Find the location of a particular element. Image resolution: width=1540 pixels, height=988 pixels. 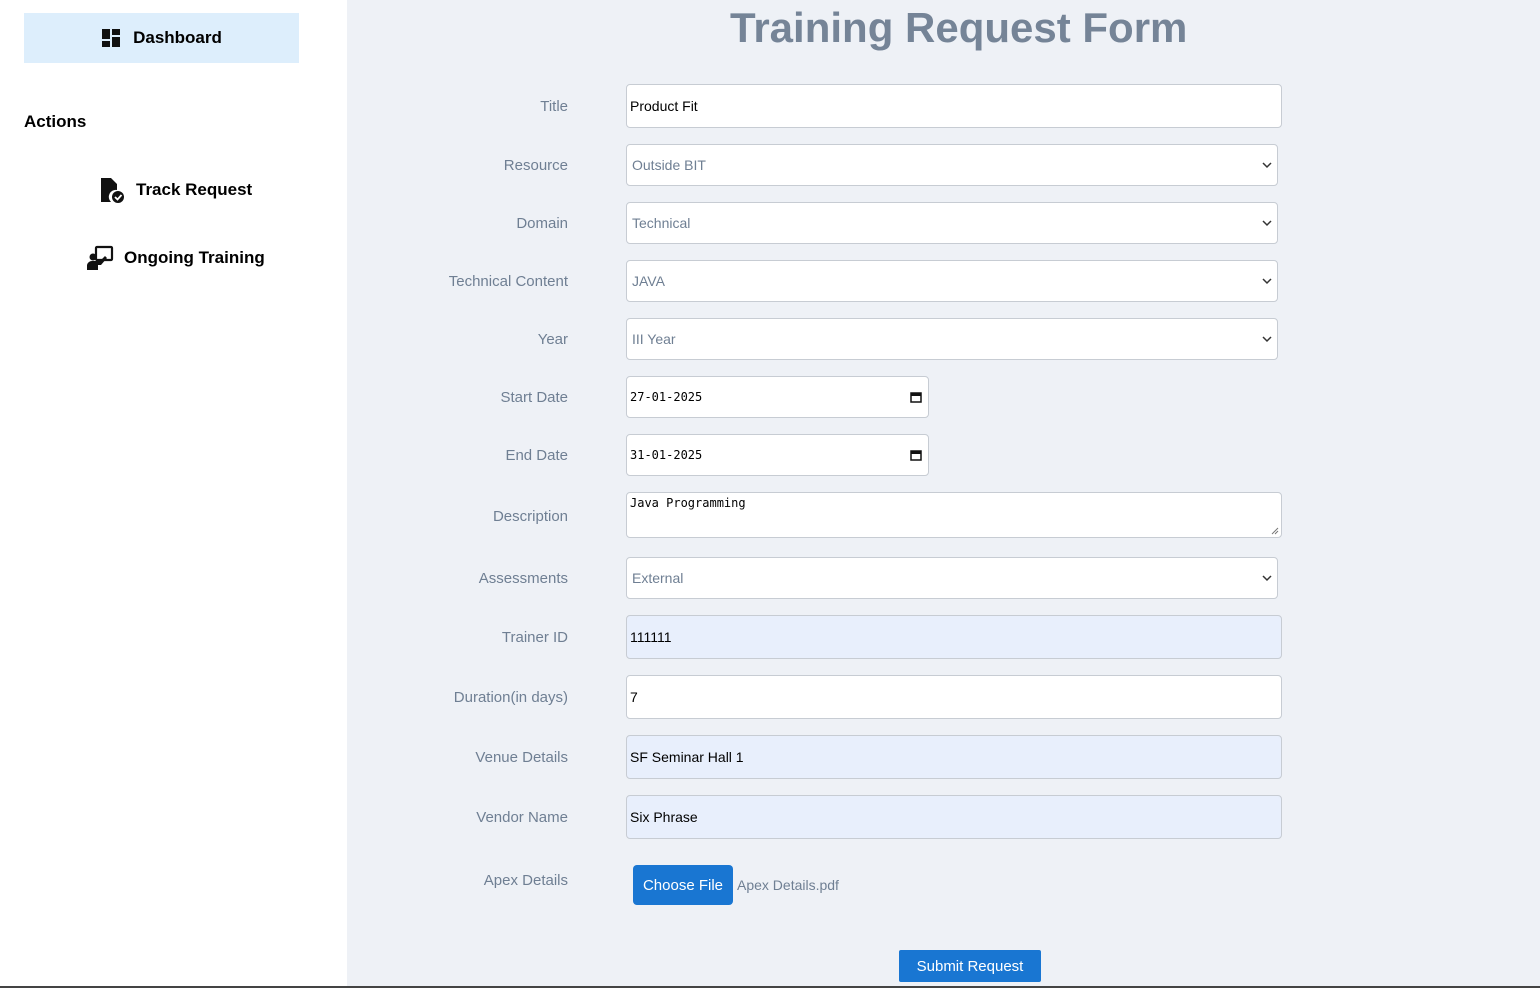

start-date-value: 27-01-2025 is located at coordinates (666, 397).